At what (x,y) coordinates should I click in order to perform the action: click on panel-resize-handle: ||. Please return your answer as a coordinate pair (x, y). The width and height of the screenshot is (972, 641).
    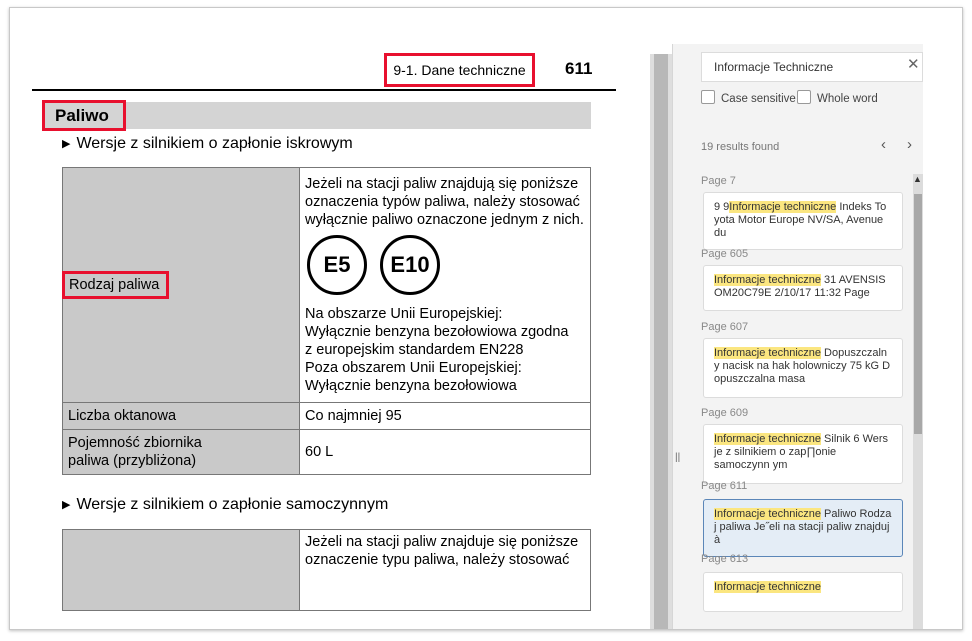
    Looking at the image, I should click on (677, 457).